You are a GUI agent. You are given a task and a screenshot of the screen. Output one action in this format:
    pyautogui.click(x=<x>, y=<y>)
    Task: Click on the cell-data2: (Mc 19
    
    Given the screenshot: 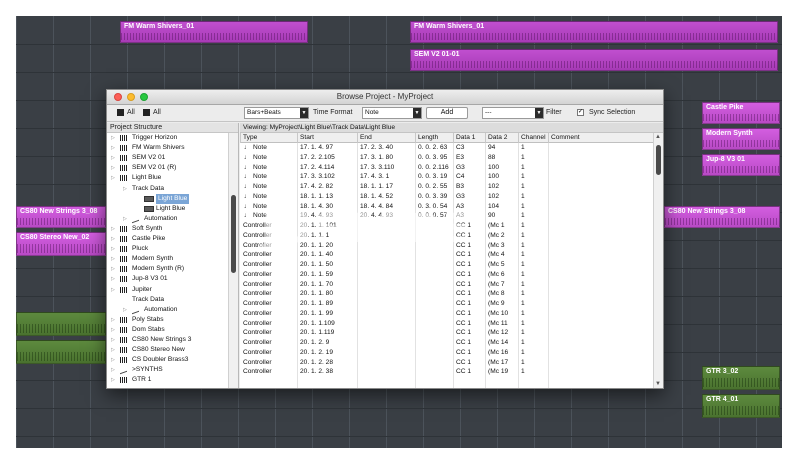 What is the action you would take?
    pyautogui.click(x=503, y=372)
    